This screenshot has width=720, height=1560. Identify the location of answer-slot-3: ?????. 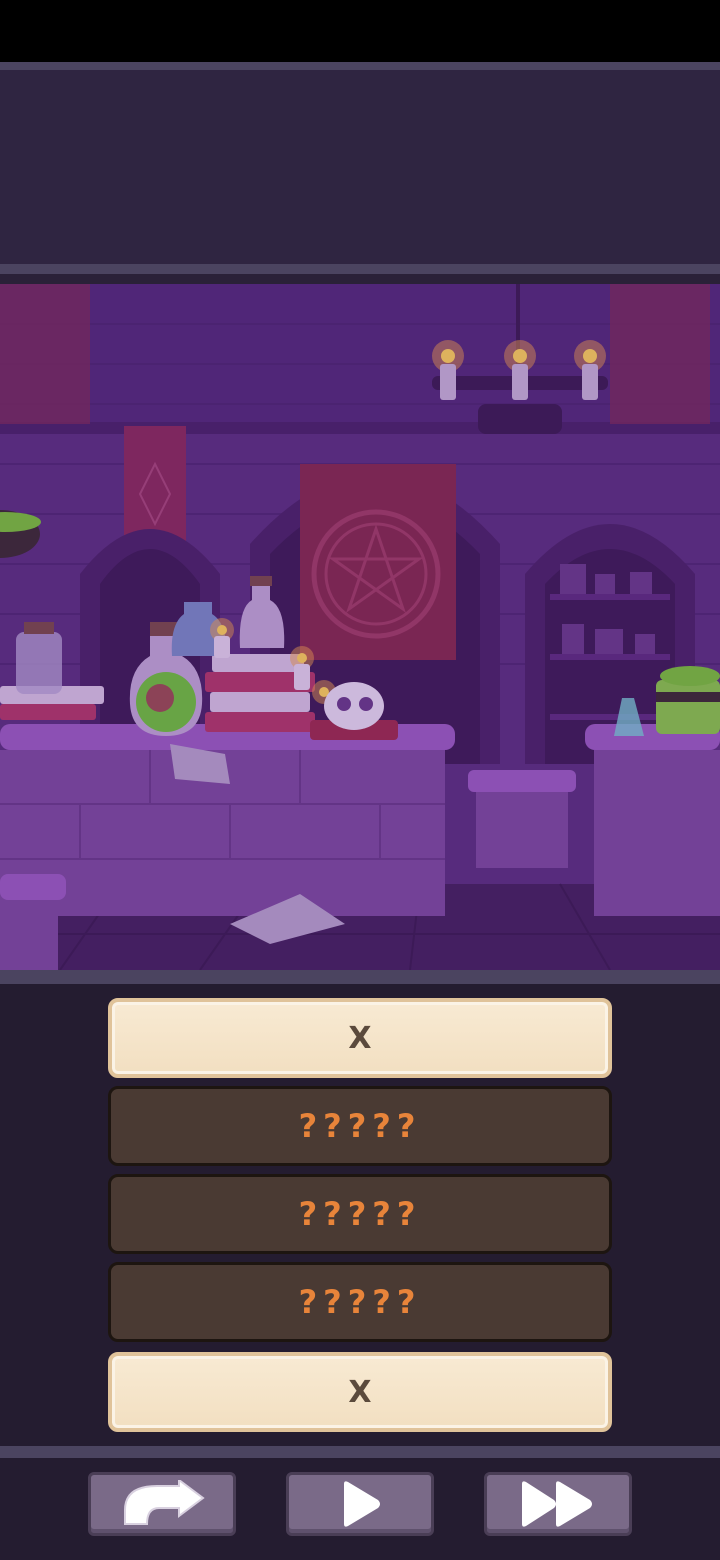
(360, 1214).